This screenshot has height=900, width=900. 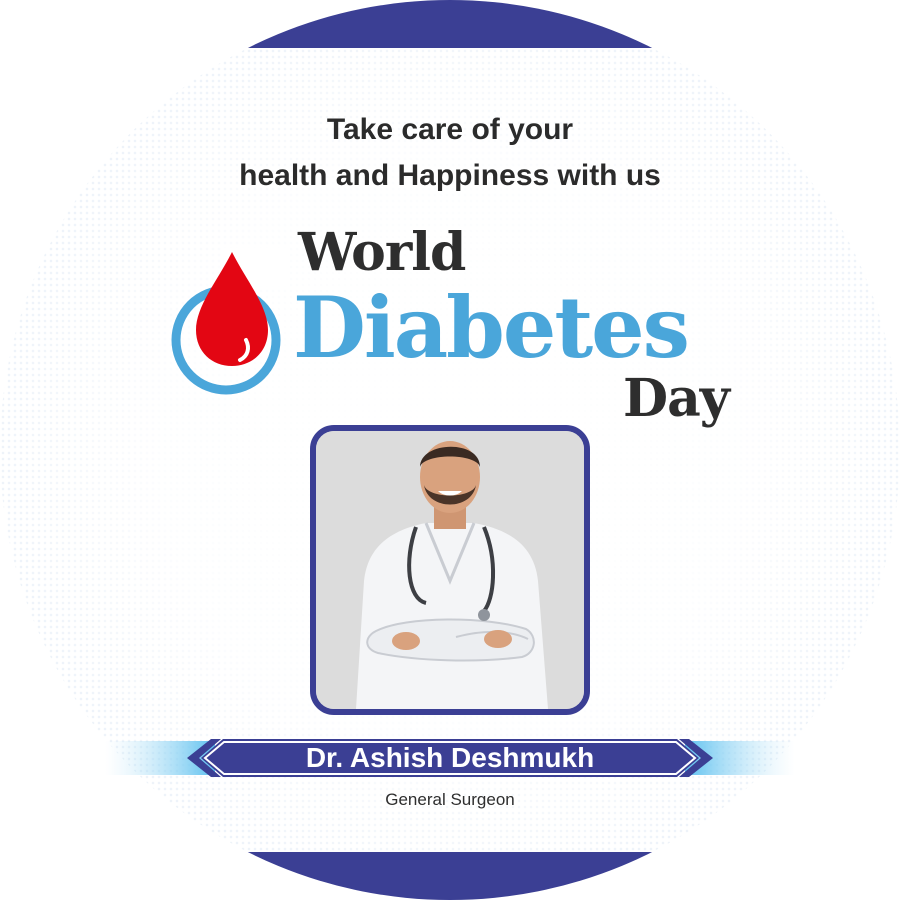 What do you see at coordinates (450, 24) in the screenshot?
I see `top-band` at bounding box center [450, 24].